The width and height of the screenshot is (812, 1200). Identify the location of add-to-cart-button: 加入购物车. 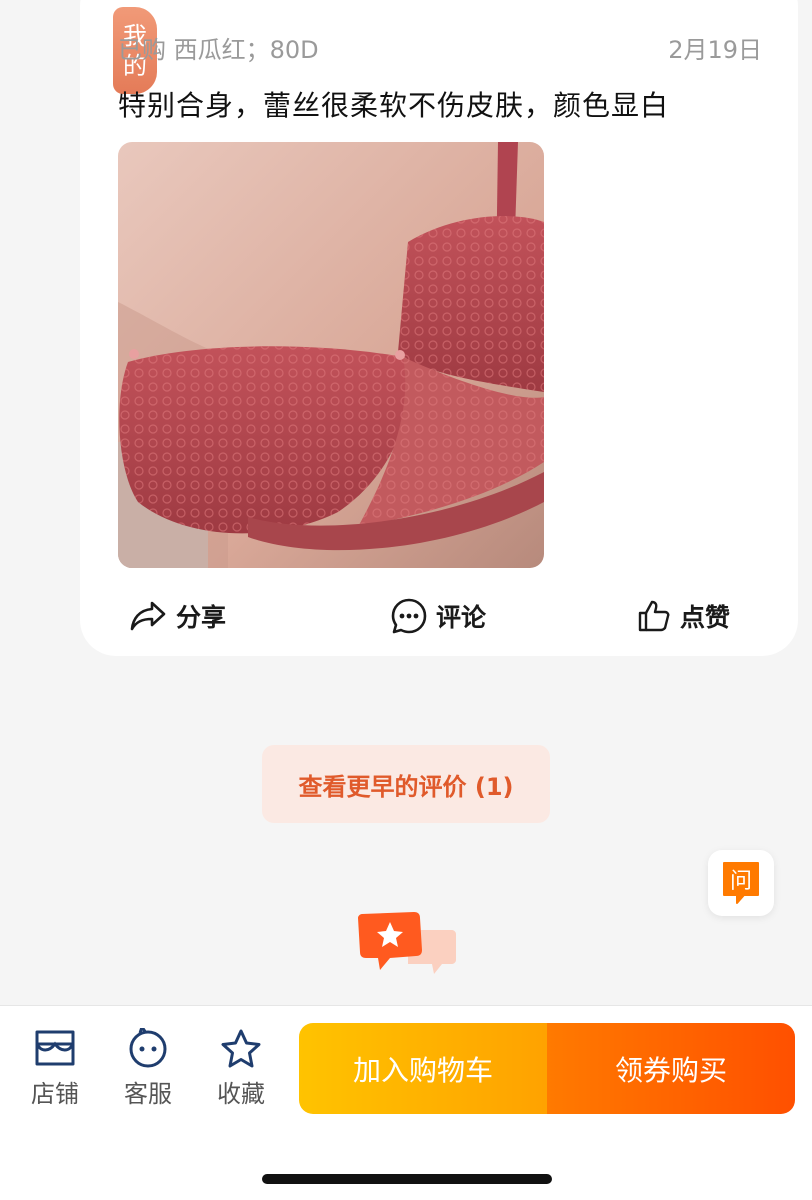
(423, 1068).